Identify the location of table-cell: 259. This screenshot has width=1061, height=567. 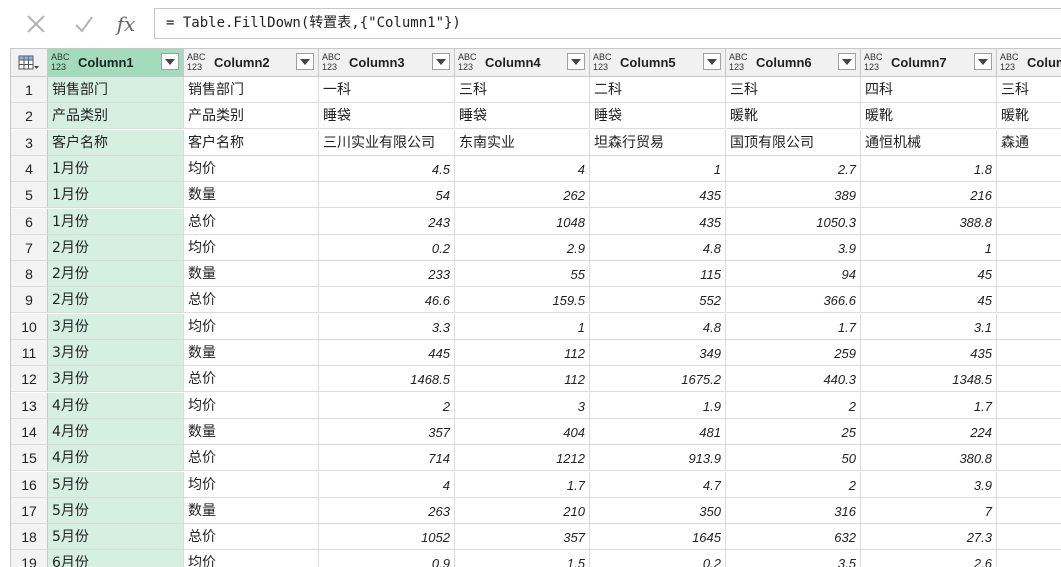
(793, 353).